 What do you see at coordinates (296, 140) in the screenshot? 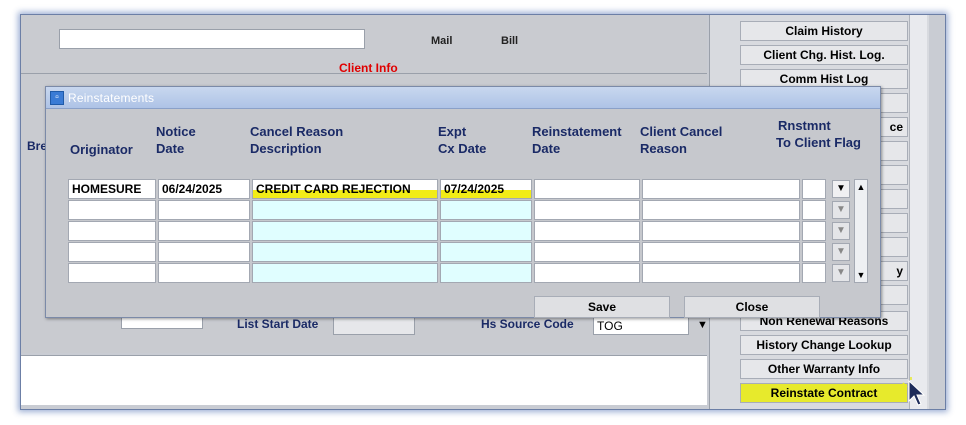
I see `col-cancel-reason: Cancel Reason Description` at bounding box center [296, 140].